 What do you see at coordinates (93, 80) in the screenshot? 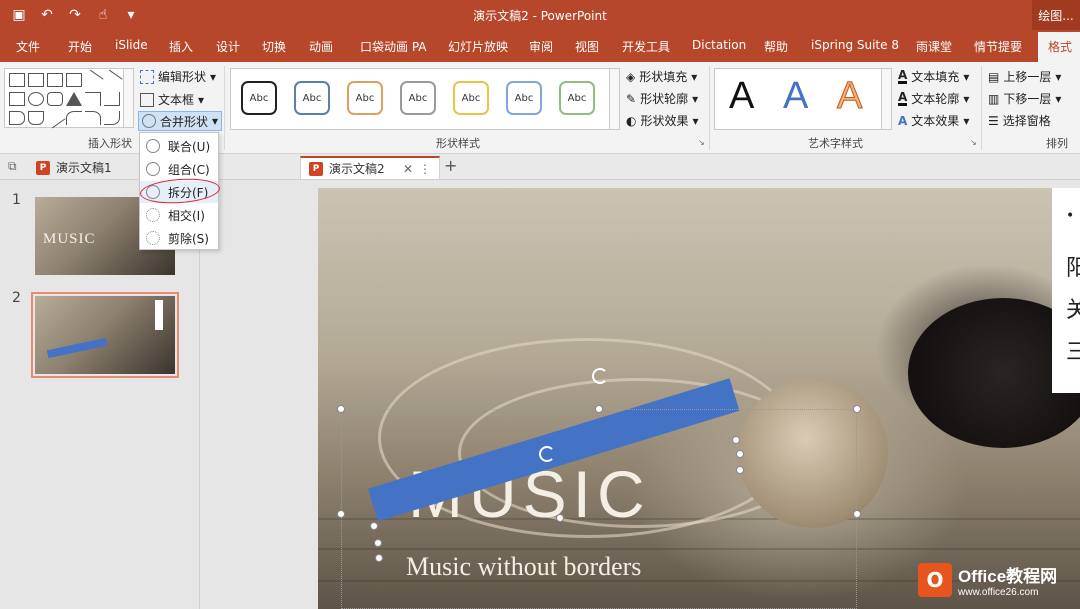
I see `line-shape-icon` at bounding box center [93, 80].